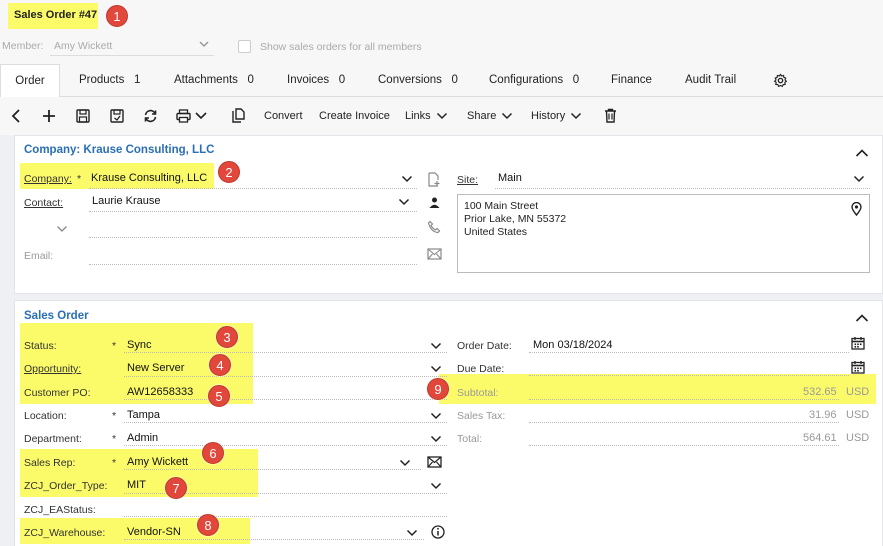  I want to click on back-icon, so click(16, 116).